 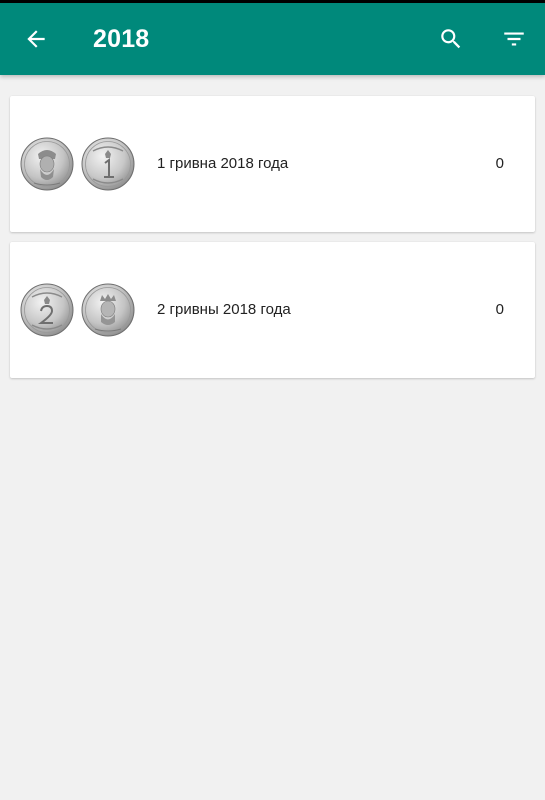 I want to click on filter-button, so click(x=514, y=39).